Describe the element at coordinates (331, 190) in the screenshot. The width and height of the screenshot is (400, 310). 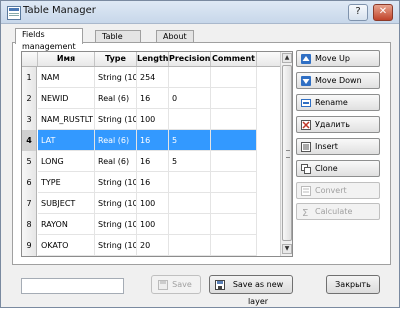
I see `convert-label: Convert` at that location.